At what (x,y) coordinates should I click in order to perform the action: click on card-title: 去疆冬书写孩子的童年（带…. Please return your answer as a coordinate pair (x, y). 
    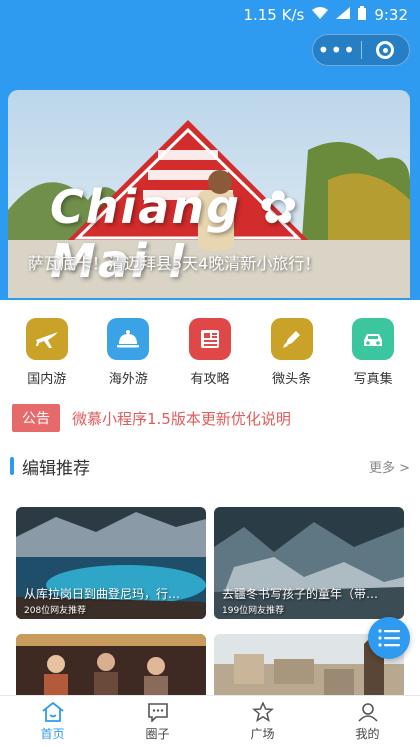
    Looking at the image, I should click on (300, 594).